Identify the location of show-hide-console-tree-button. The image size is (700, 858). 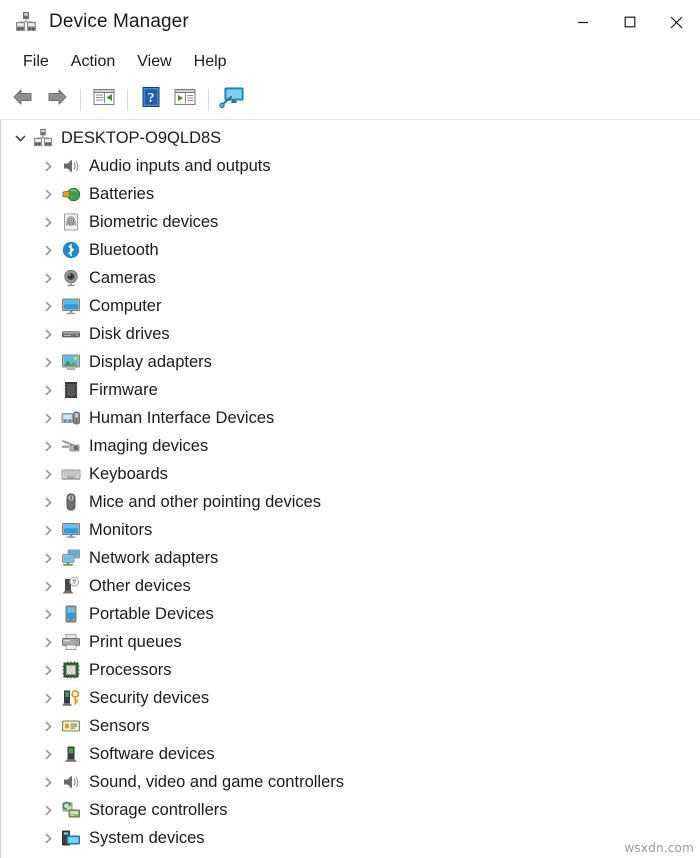
(104, 100).